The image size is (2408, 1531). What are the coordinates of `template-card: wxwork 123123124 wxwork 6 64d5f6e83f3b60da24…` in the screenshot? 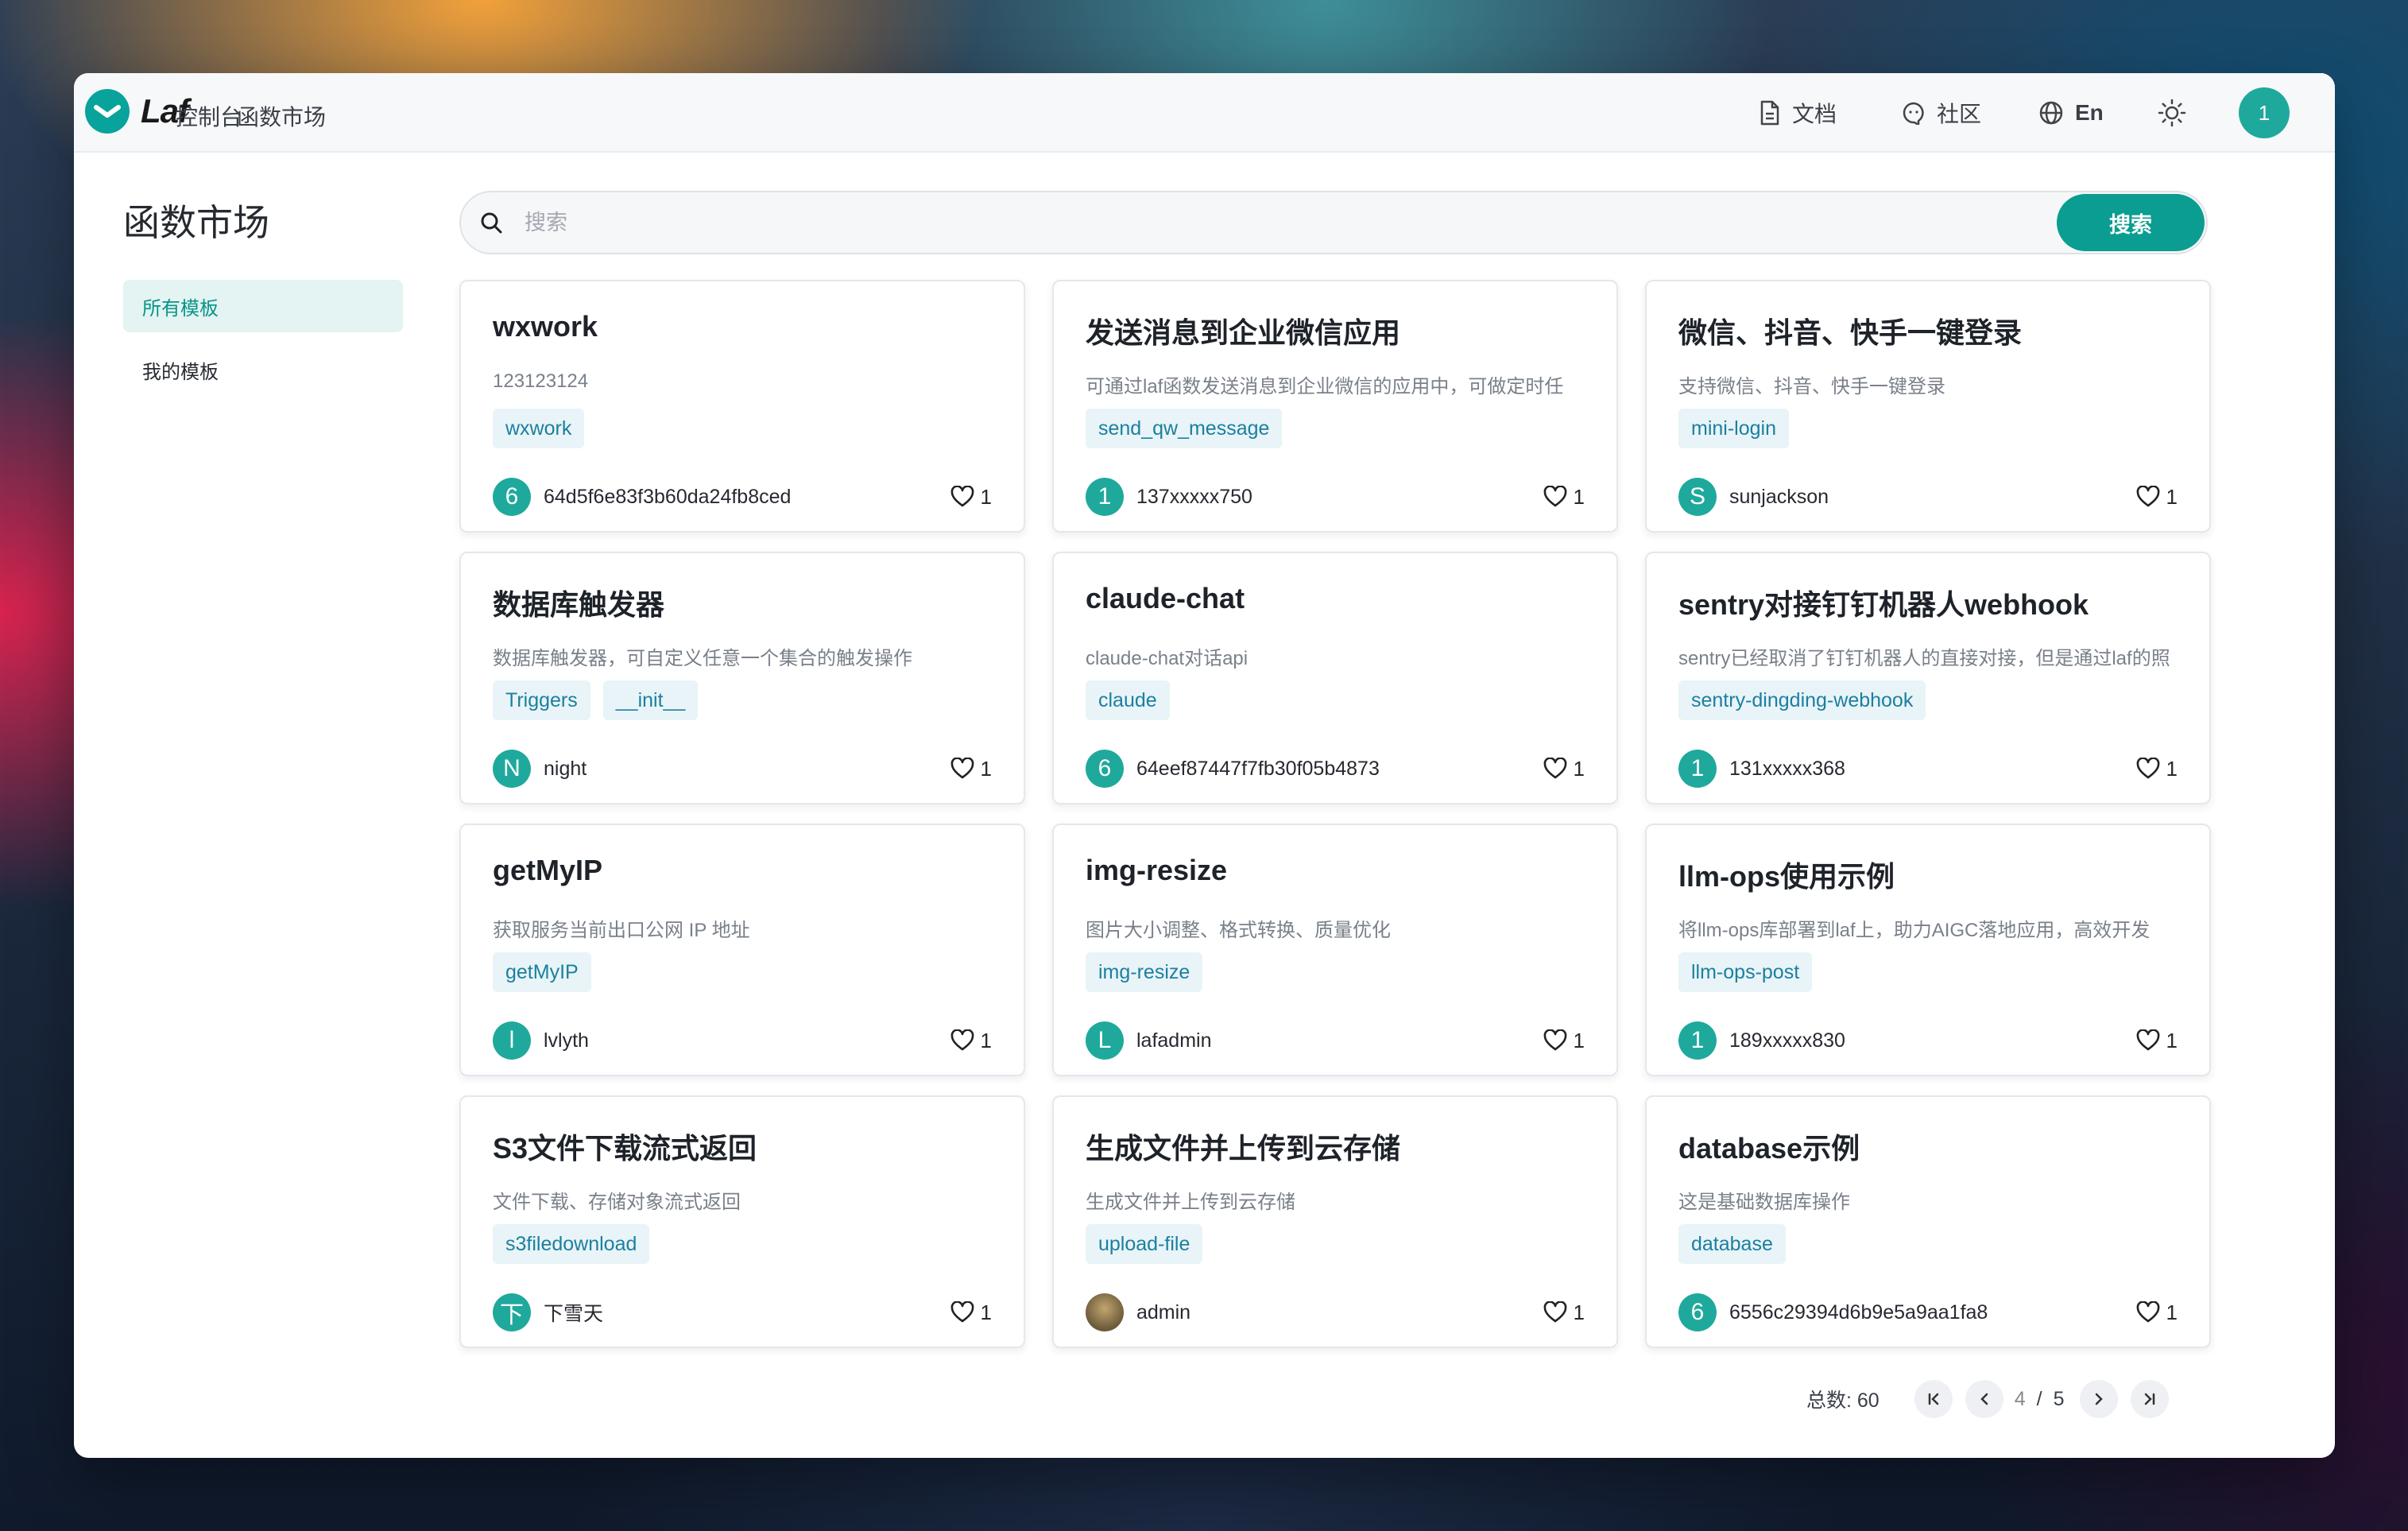 It's located at (742, 406).